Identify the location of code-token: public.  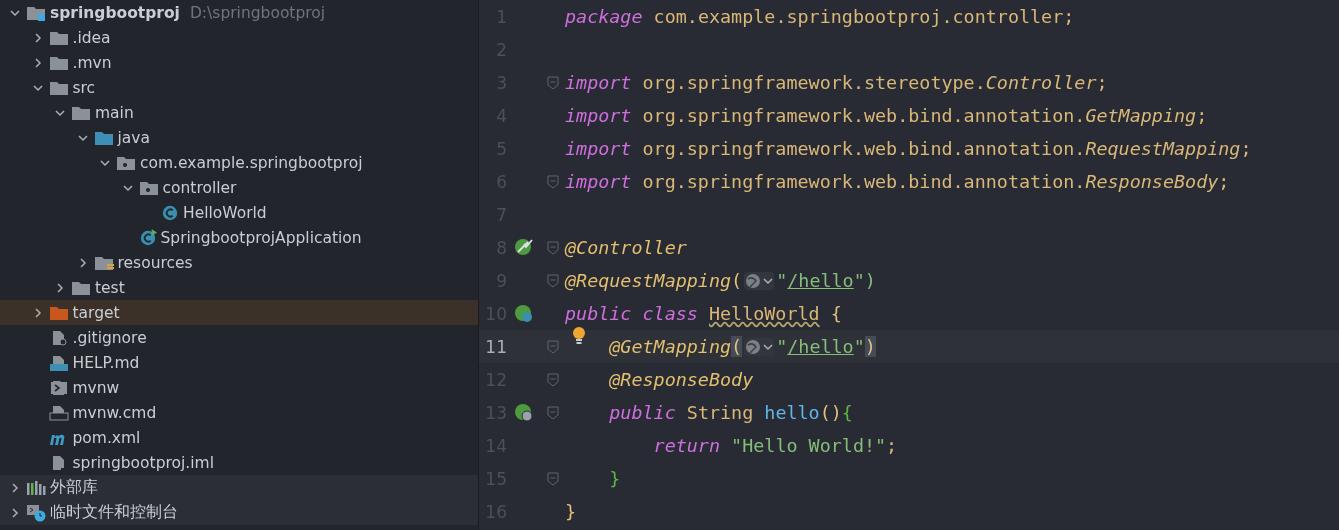
(642, 412).